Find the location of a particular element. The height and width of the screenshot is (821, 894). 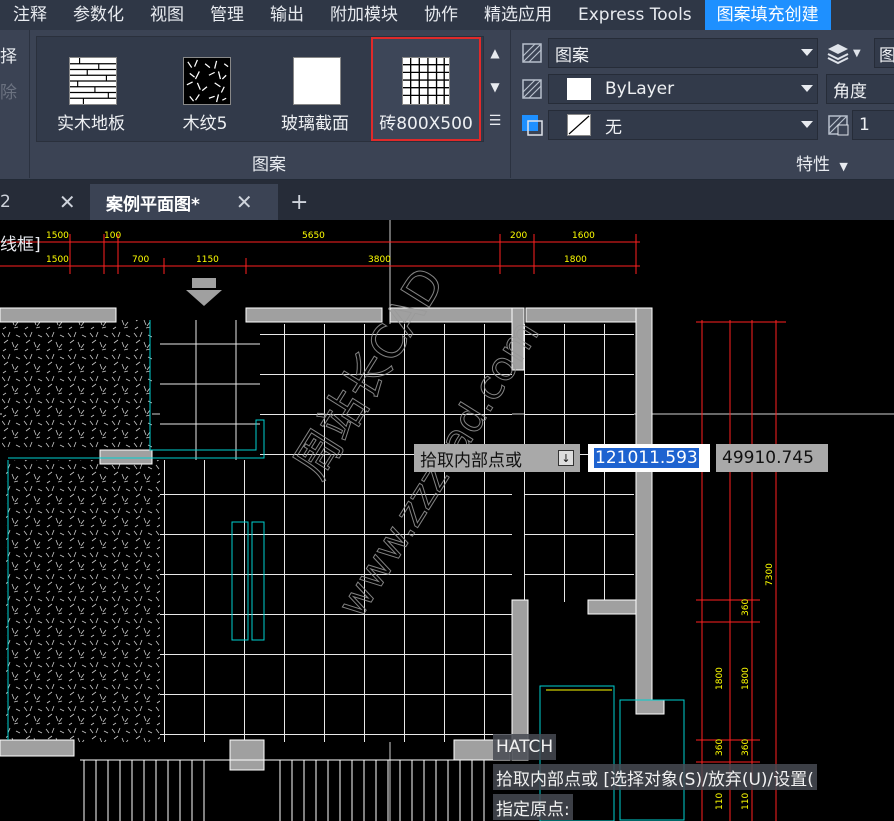

brick-tile-pattern-icon is located at coordinates (426, 81).